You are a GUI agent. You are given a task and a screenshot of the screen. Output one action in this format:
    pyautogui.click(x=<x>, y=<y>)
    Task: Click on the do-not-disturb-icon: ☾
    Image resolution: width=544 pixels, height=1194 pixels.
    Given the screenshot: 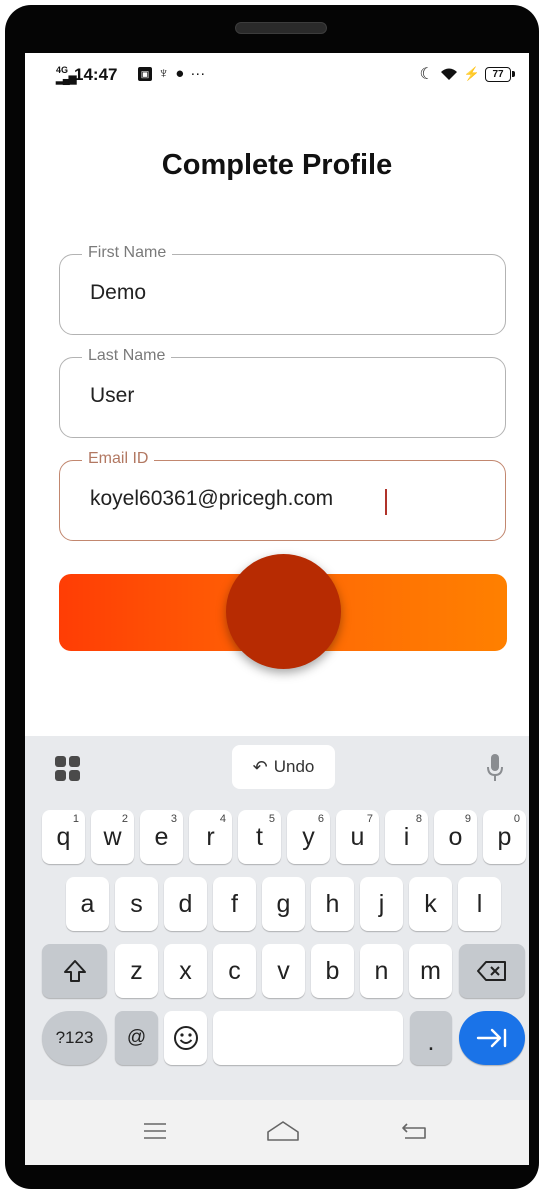 What is the action you would take?
    pyautogui.click(x=426, y=74)
    